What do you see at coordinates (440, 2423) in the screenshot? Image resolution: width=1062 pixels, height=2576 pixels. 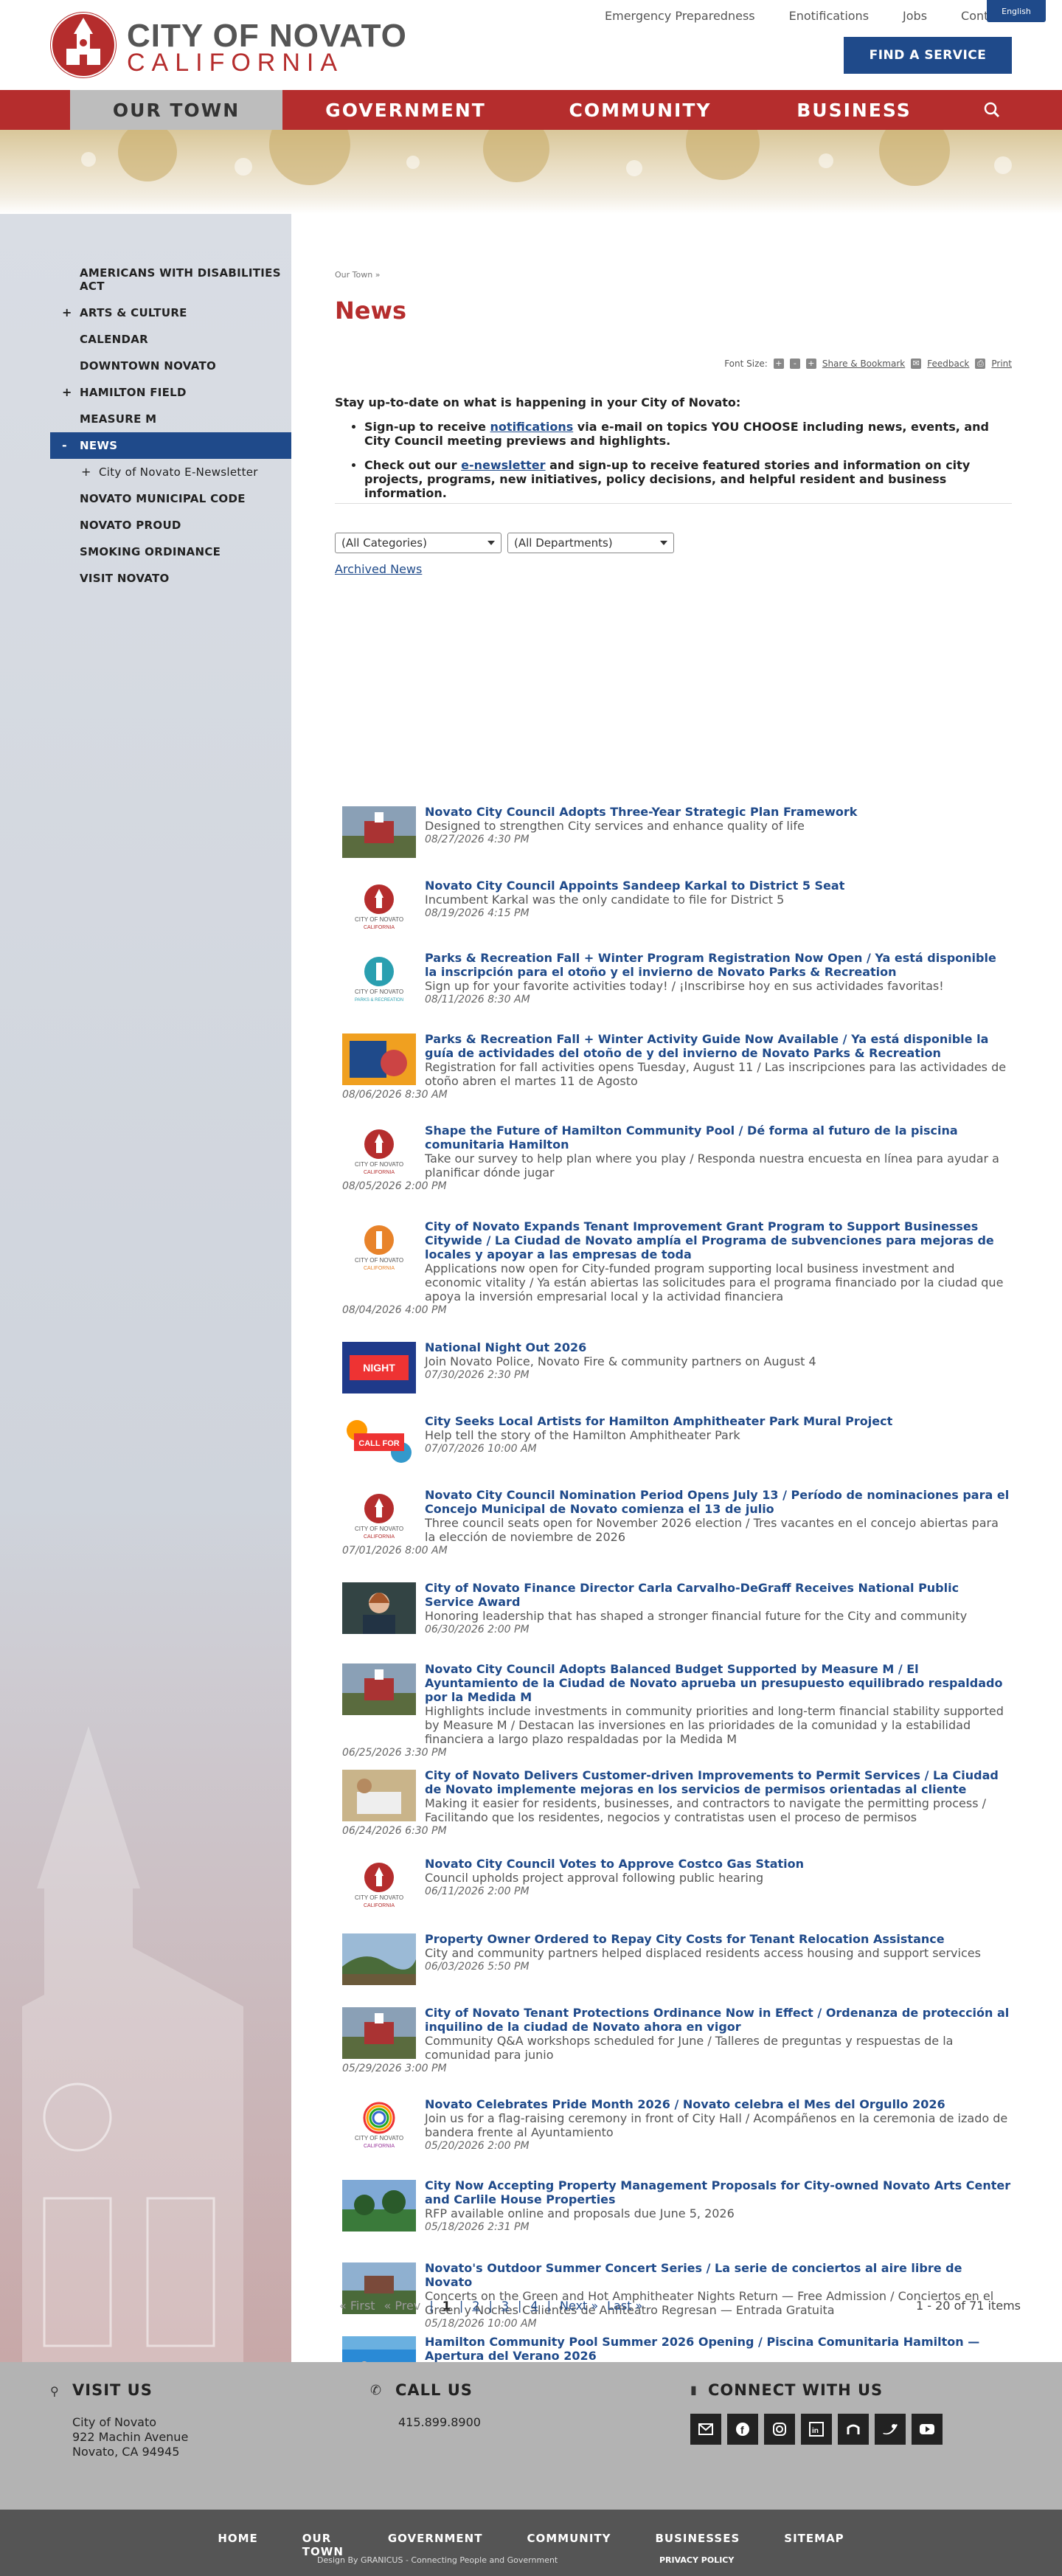 I see `phone-number: 415.899.8900` at bounding box center [440, 2423].